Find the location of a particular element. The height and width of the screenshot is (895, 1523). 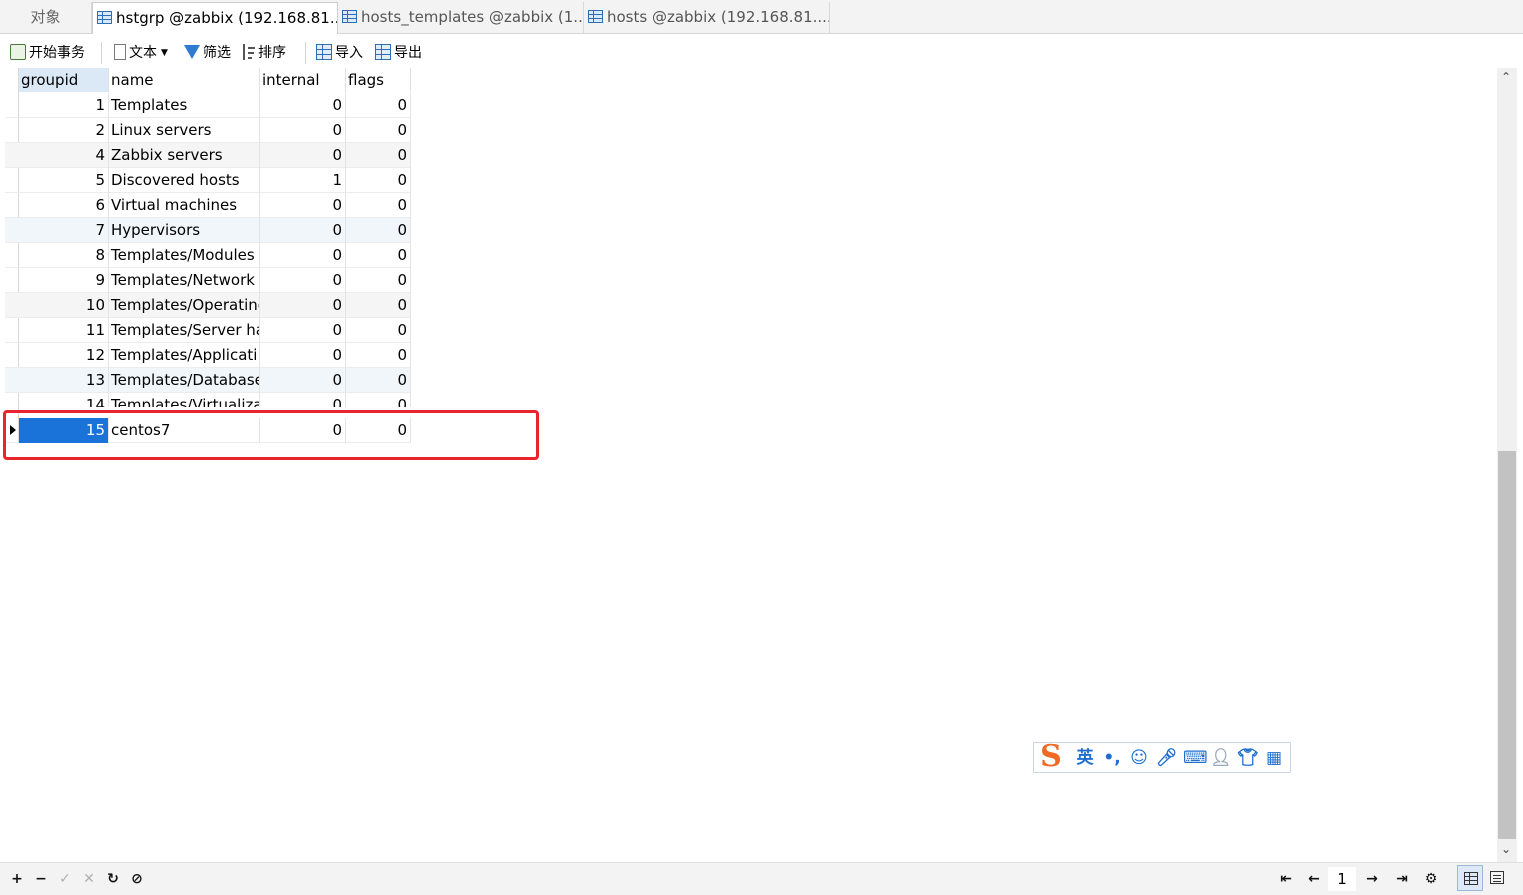

cell-groupid: 10 is located at coordinates (64, 305).